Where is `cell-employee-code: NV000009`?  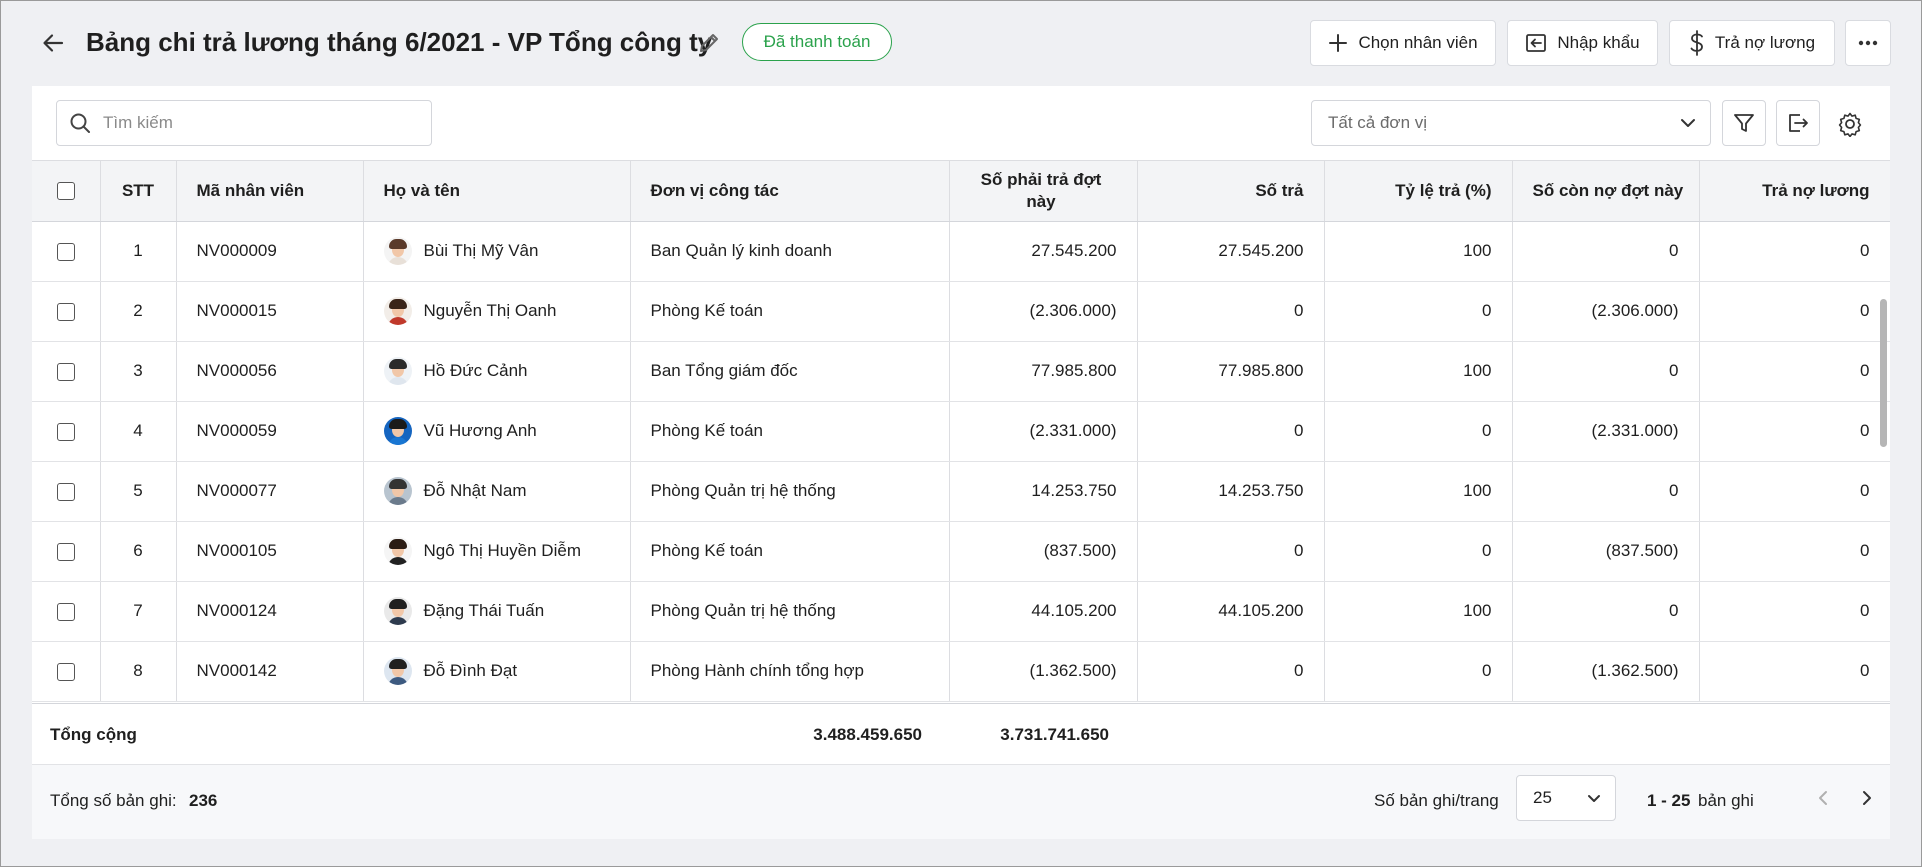 cell-employee-code: NV000009 is located at coordinates (270, 251).